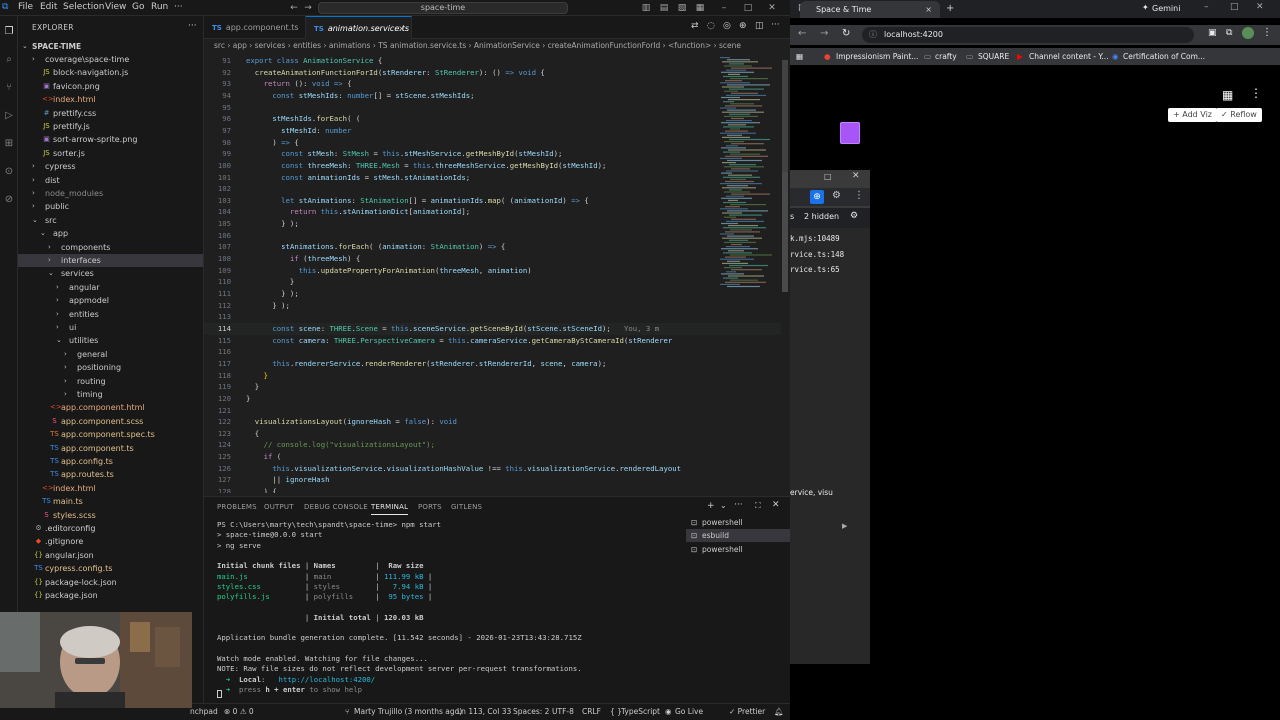 The width and height of the screenshot is (1280, 720). Describe the element at coordinates (110, 59) in the screenshot. I see `tree-file: › coverage\space-time` at that location.